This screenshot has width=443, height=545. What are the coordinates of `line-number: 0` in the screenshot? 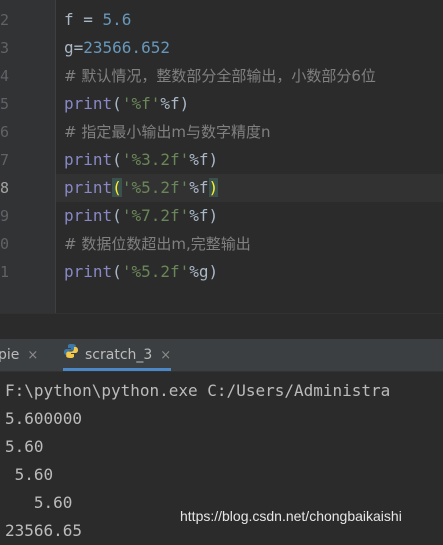 It's located at (5, 244).